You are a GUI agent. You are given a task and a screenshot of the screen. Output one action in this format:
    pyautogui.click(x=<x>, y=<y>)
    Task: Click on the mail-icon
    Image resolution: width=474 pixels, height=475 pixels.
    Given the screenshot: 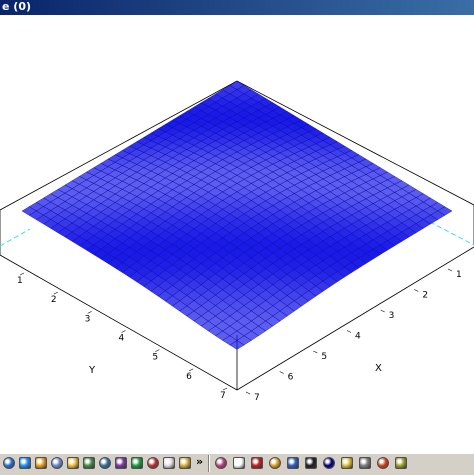 What is the action you would take?
    pyautogui.click(x=57, y=463)
    